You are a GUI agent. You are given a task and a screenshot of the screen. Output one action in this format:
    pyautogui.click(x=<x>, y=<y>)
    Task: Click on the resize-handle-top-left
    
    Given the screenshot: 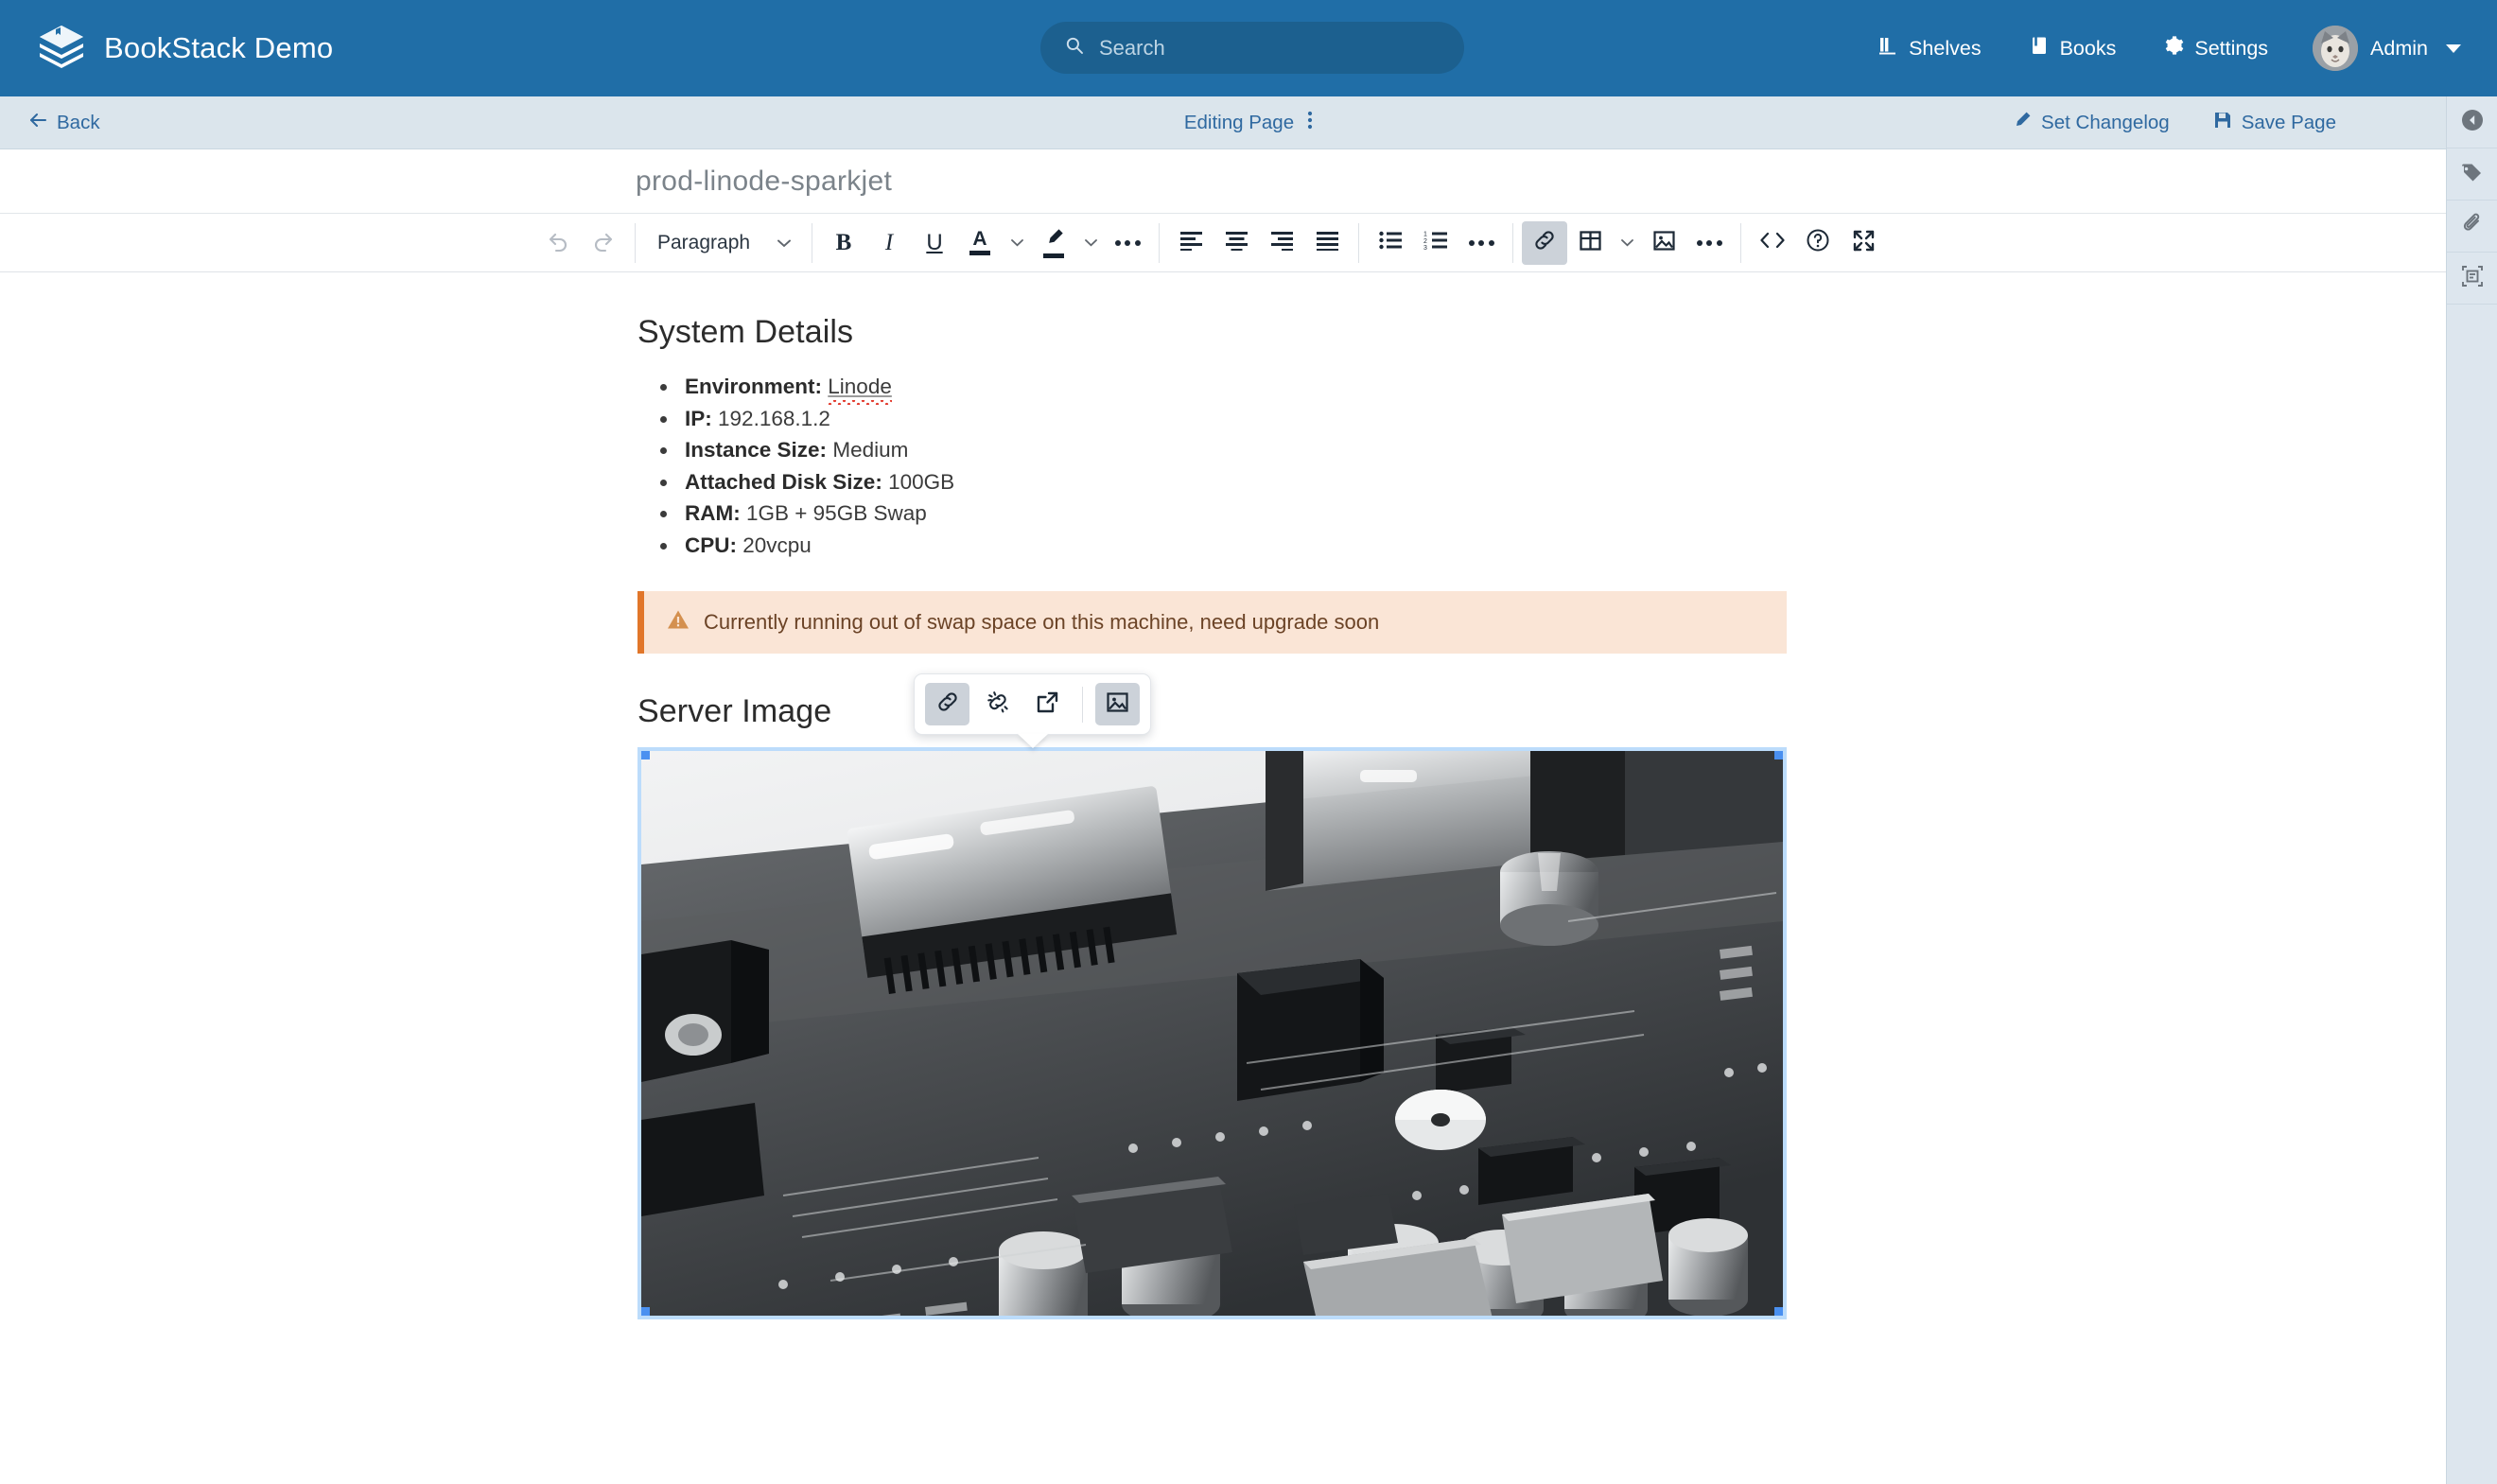 What is the action you would take?
    pyautogui.click(x=645, y=755)
    